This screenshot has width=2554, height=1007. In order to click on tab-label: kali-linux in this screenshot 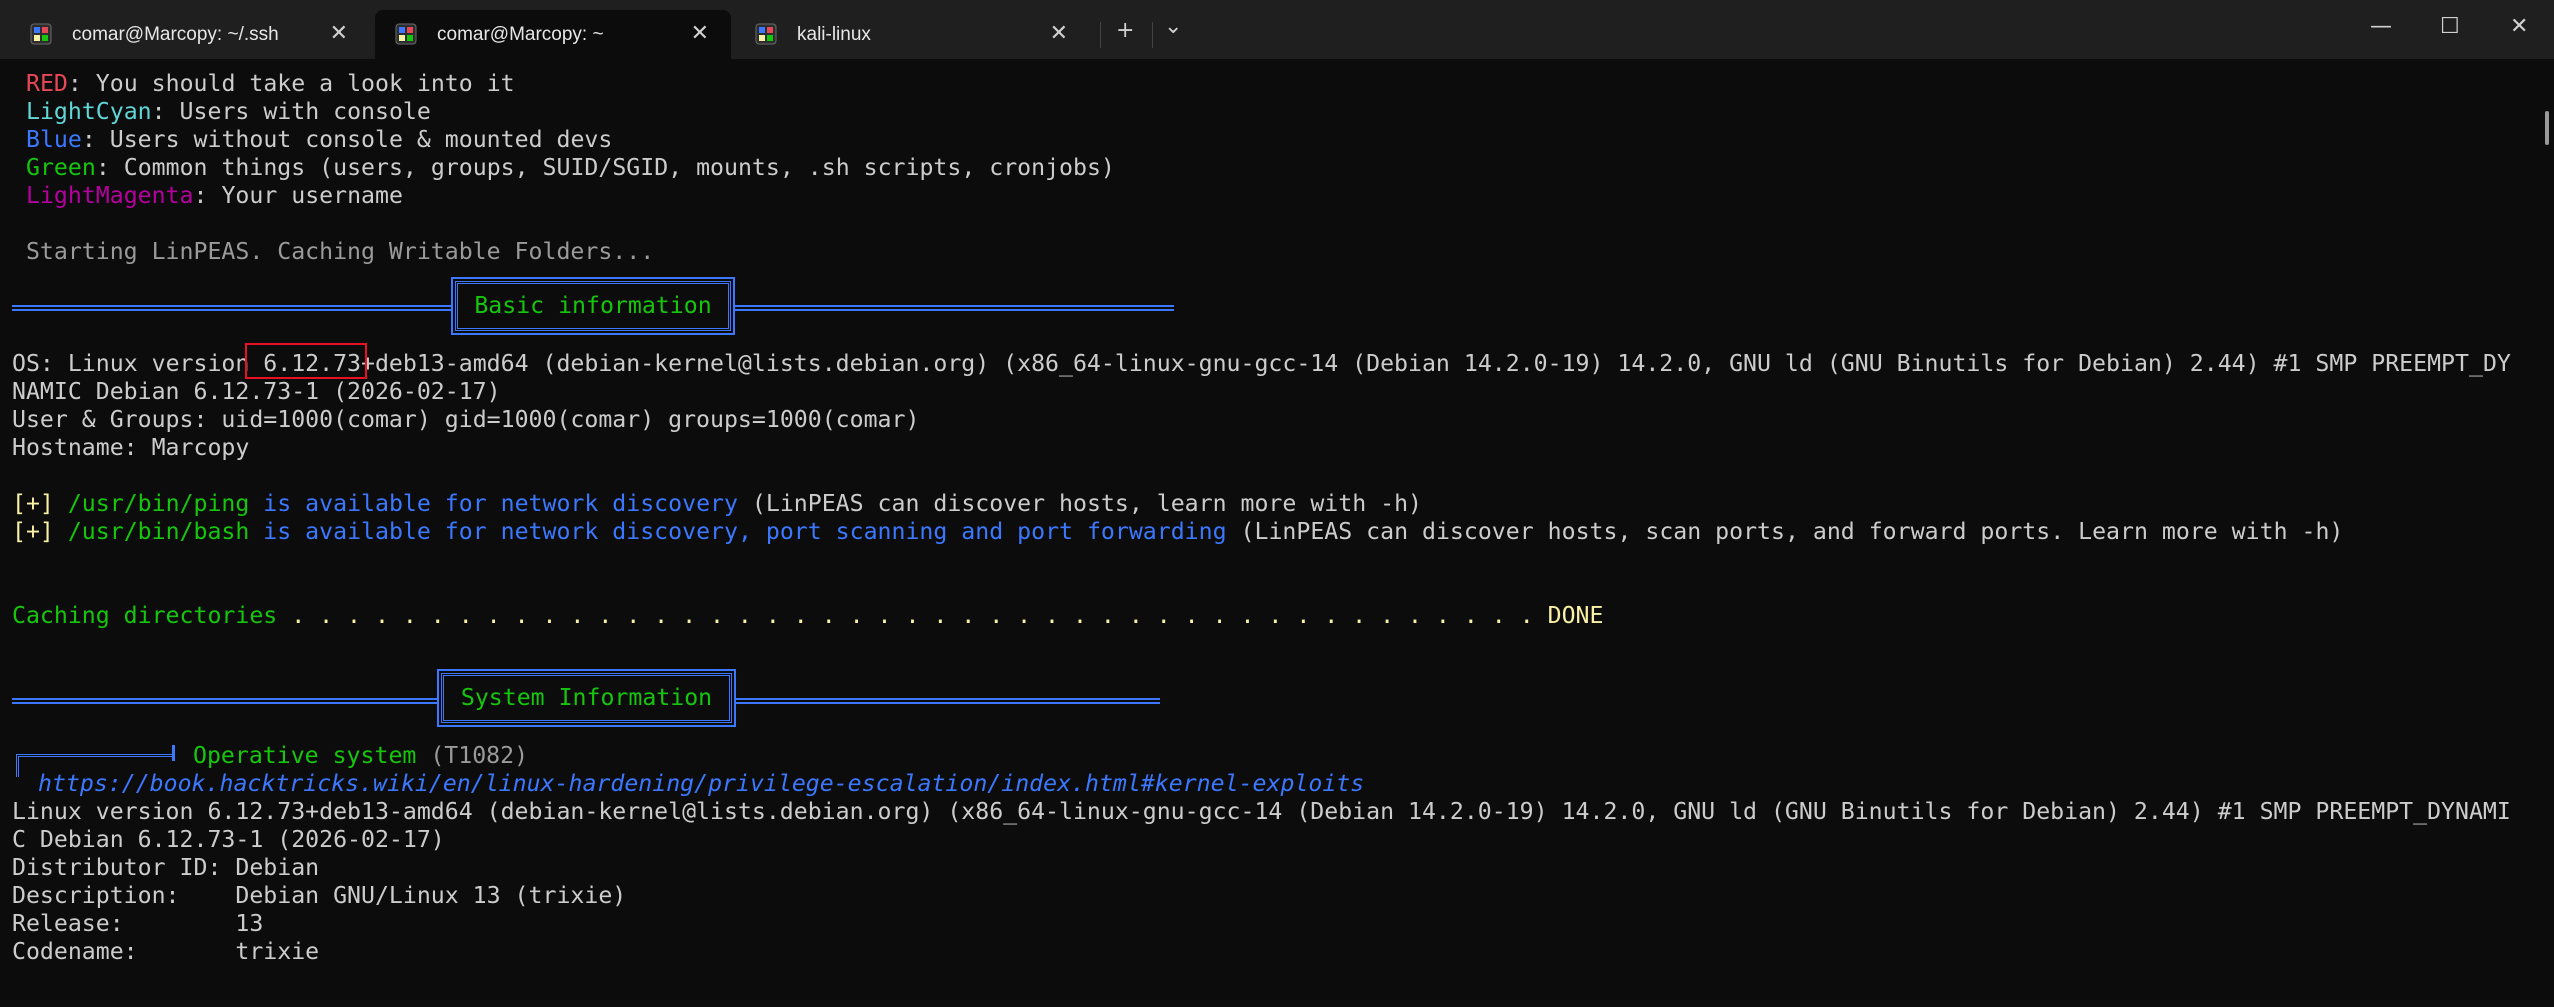, I will do `click(834, 34)`.